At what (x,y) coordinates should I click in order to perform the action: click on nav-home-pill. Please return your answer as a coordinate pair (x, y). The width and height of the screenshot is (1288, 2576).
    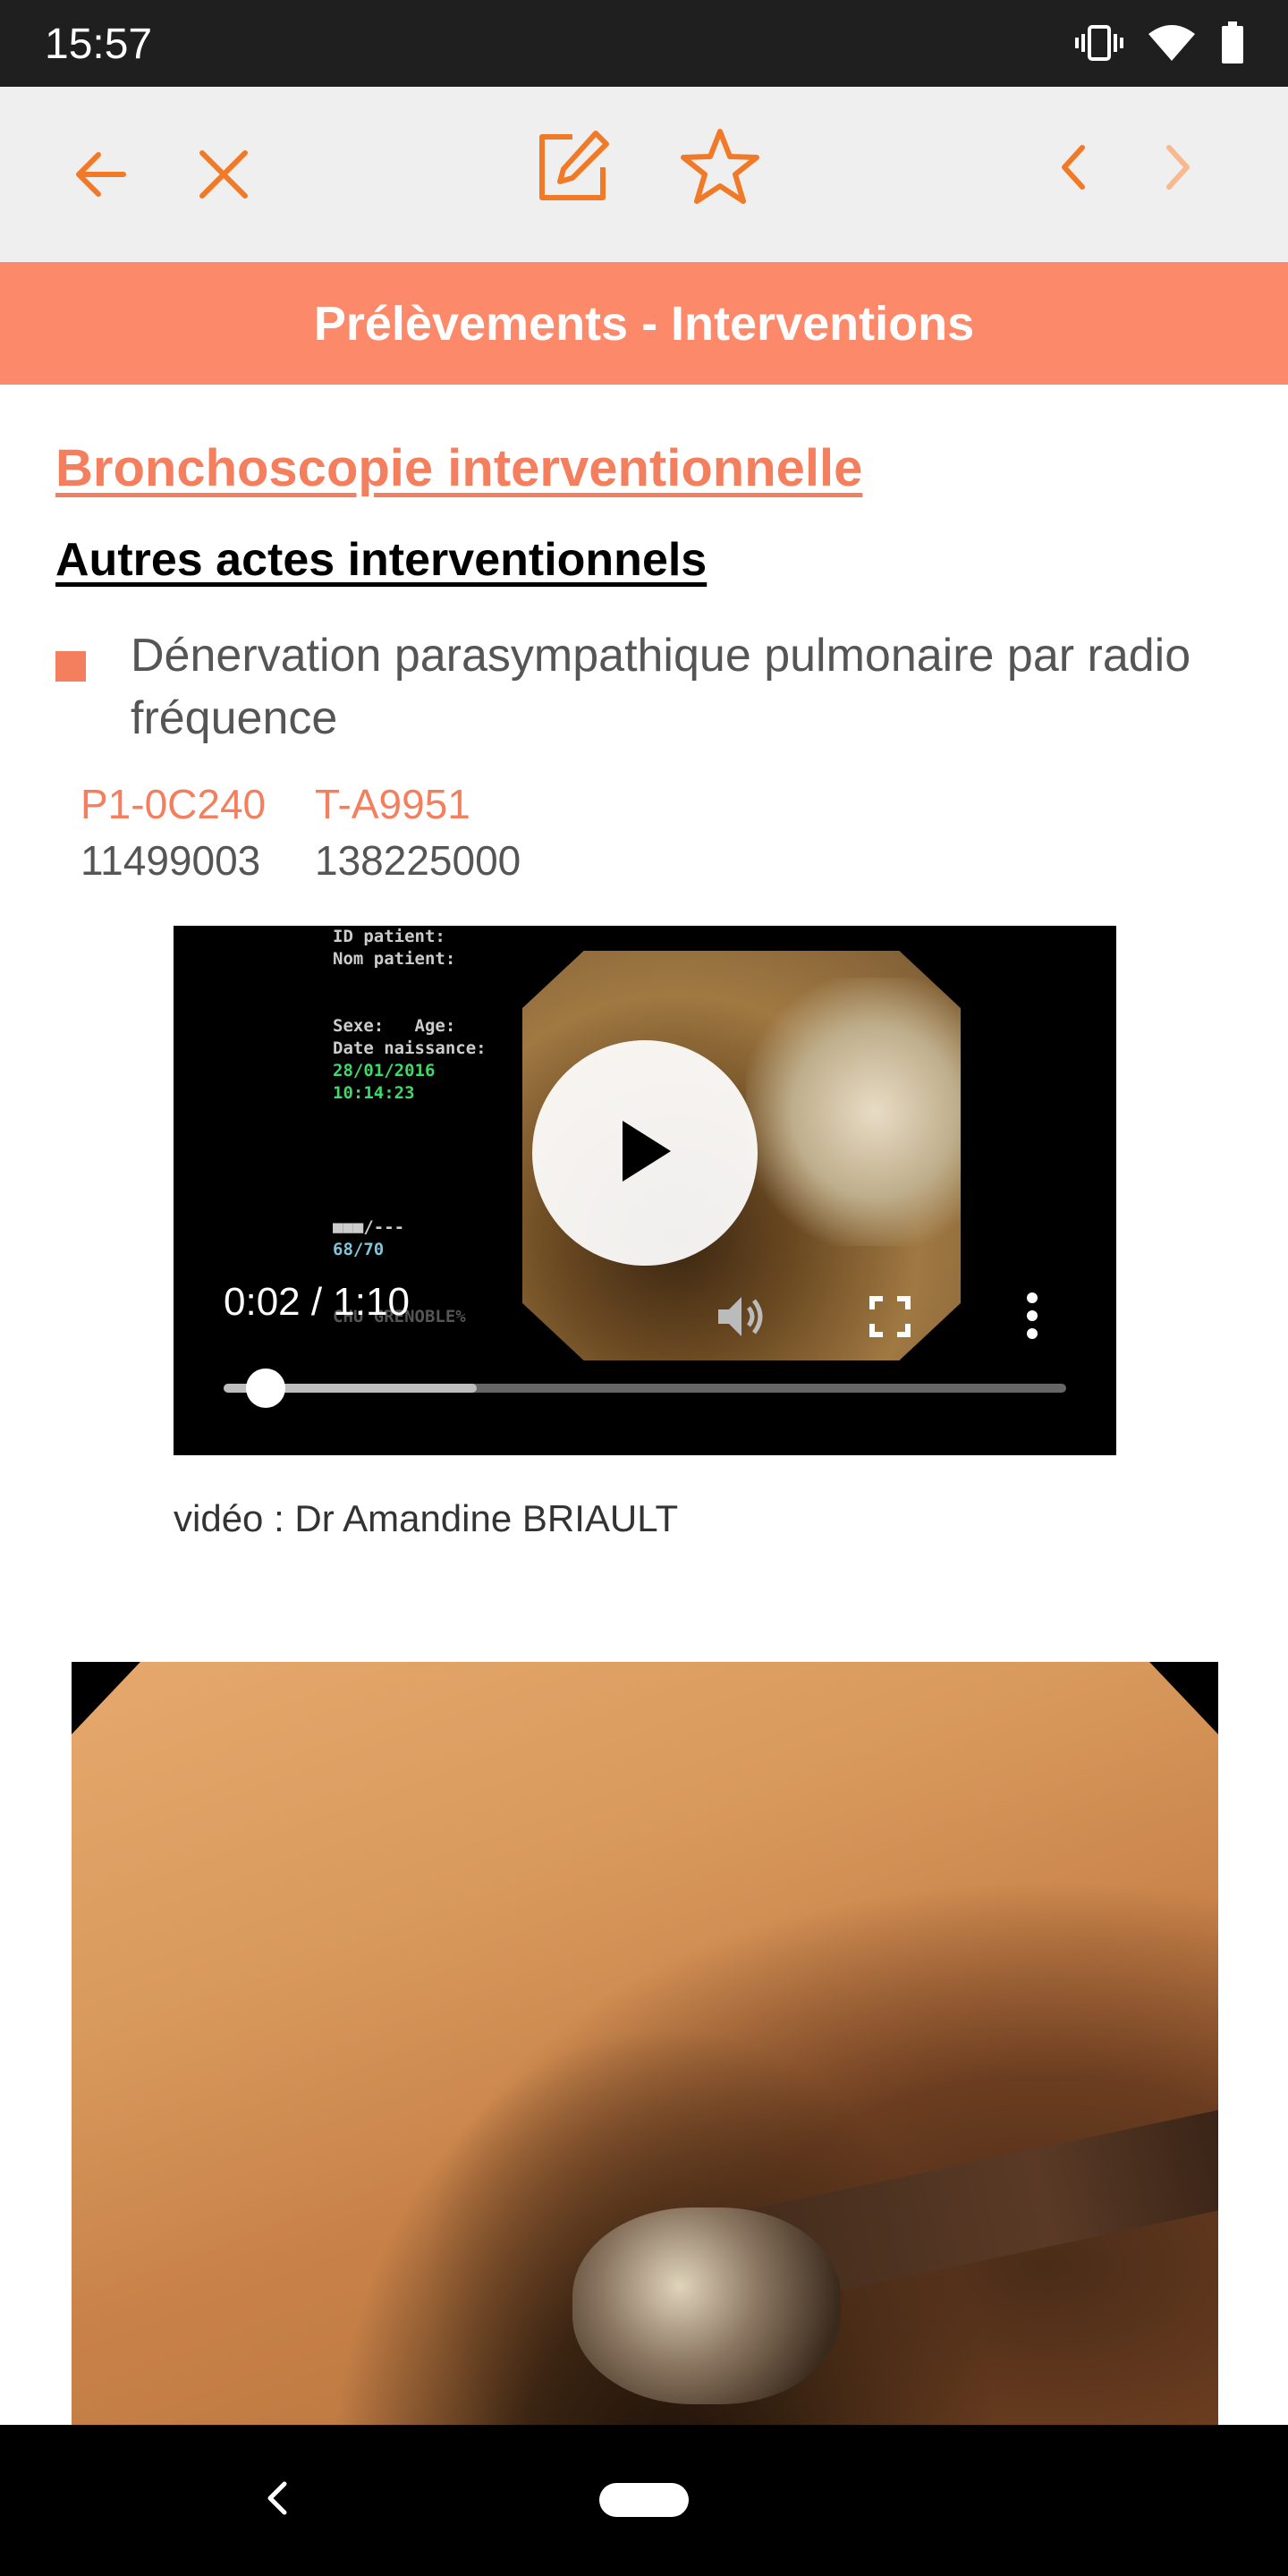
    Looking at the image, I should click on (644, 2500).